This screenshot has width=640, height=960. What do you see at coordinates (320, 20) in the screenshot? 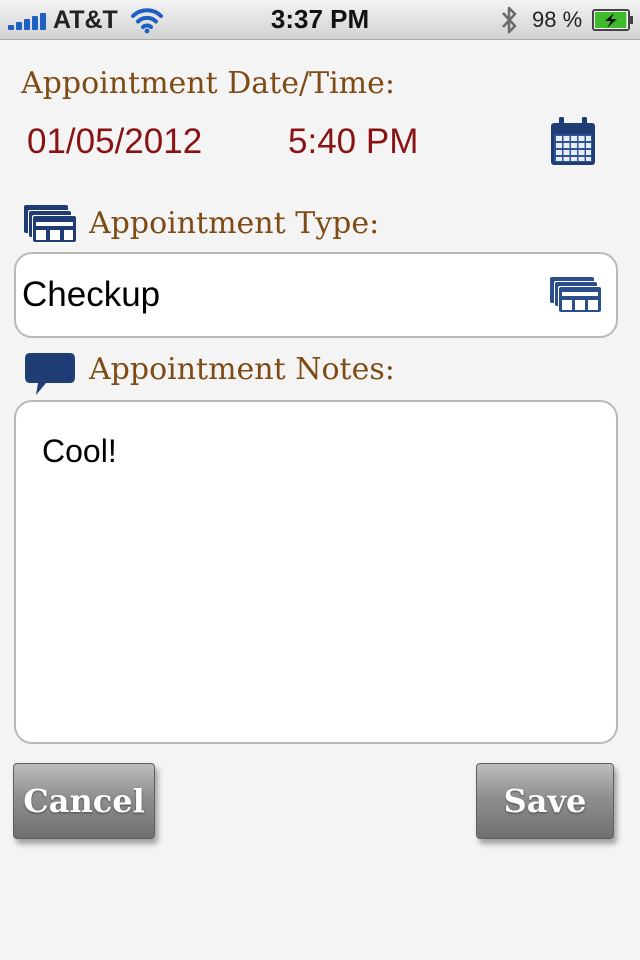
I see `status-bar: AT&T 3:37 PM 98 %` at bounding box center [320, 20].